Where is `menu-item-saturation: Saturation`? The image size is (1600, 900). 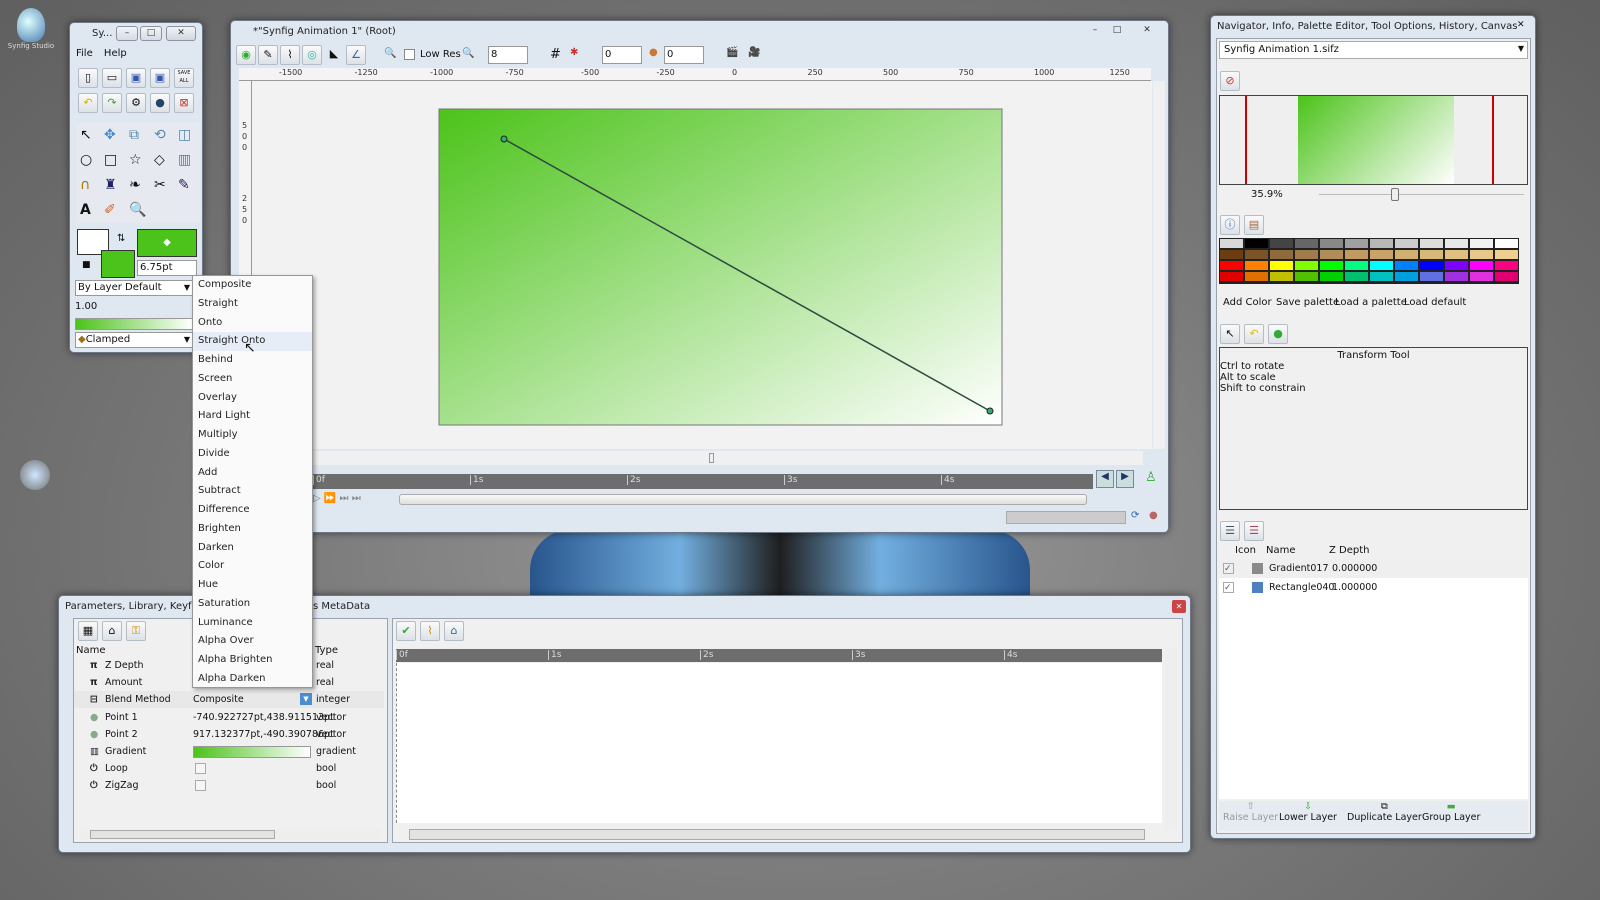
menu-item-saturation: Saturation is located at coordinates (252, 604).